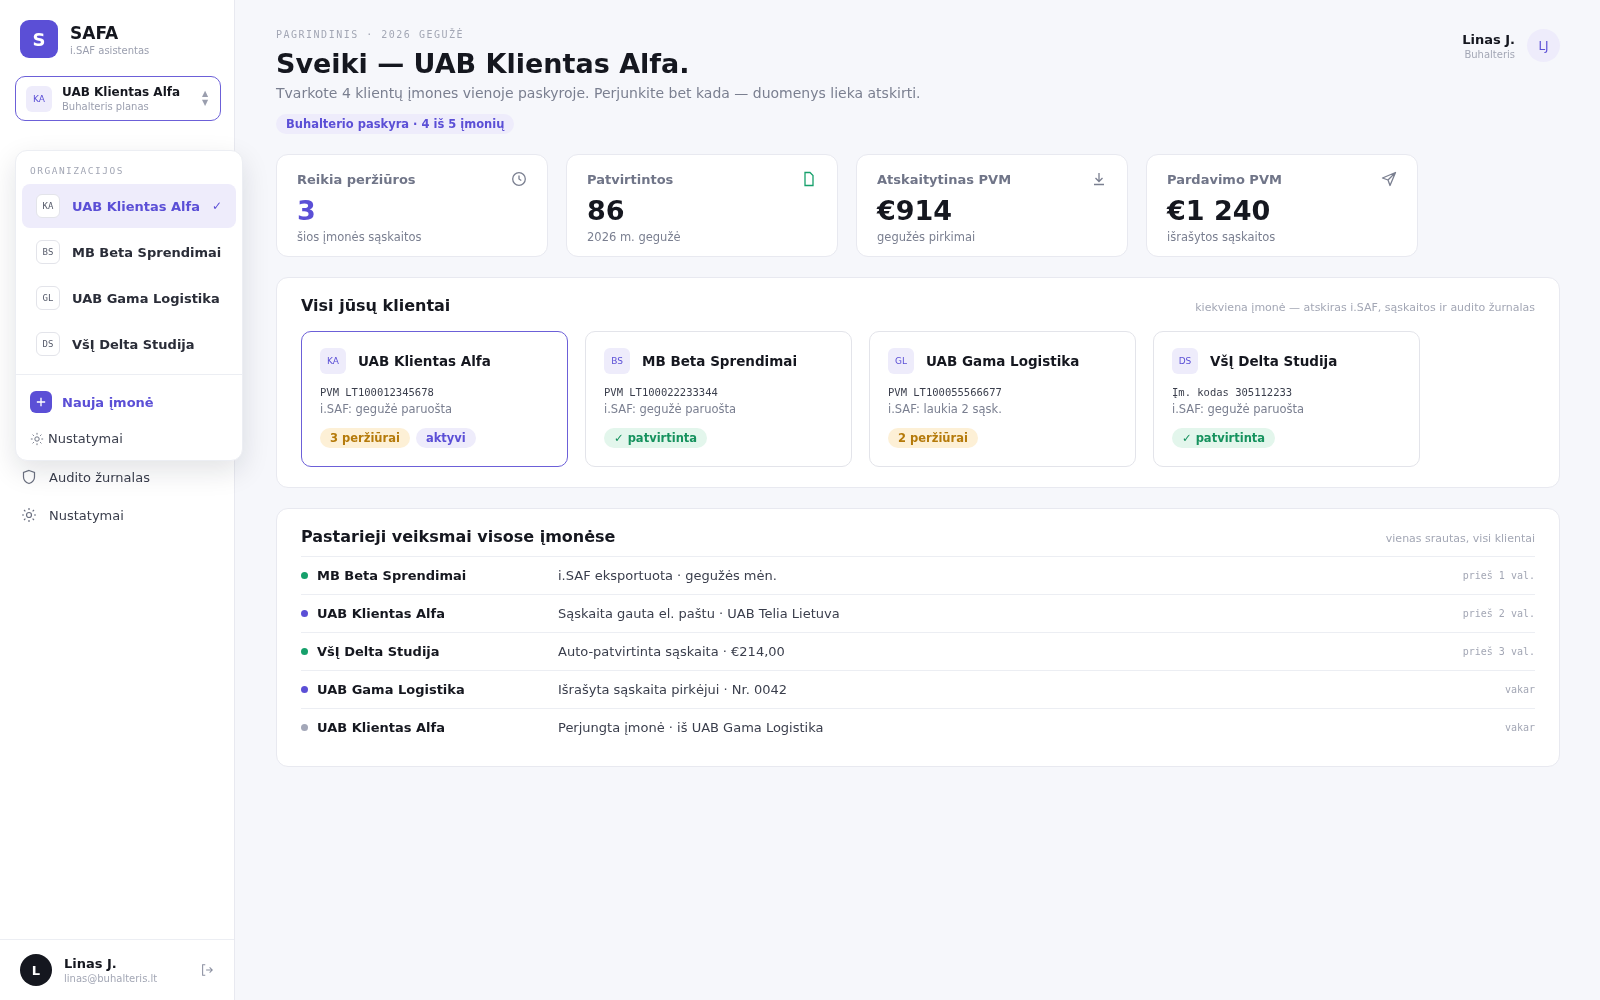  What do you see at coordinates (77, 171) in the screenshot?
I see `menu-heading: ORGANIZACIJOS` at bounding box center [77, 171].